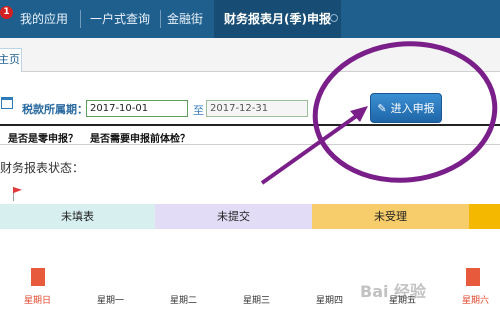 The height and width of the screenshot is (327, 500). I want to click on annotation-arrowhead, so click(359, 114).